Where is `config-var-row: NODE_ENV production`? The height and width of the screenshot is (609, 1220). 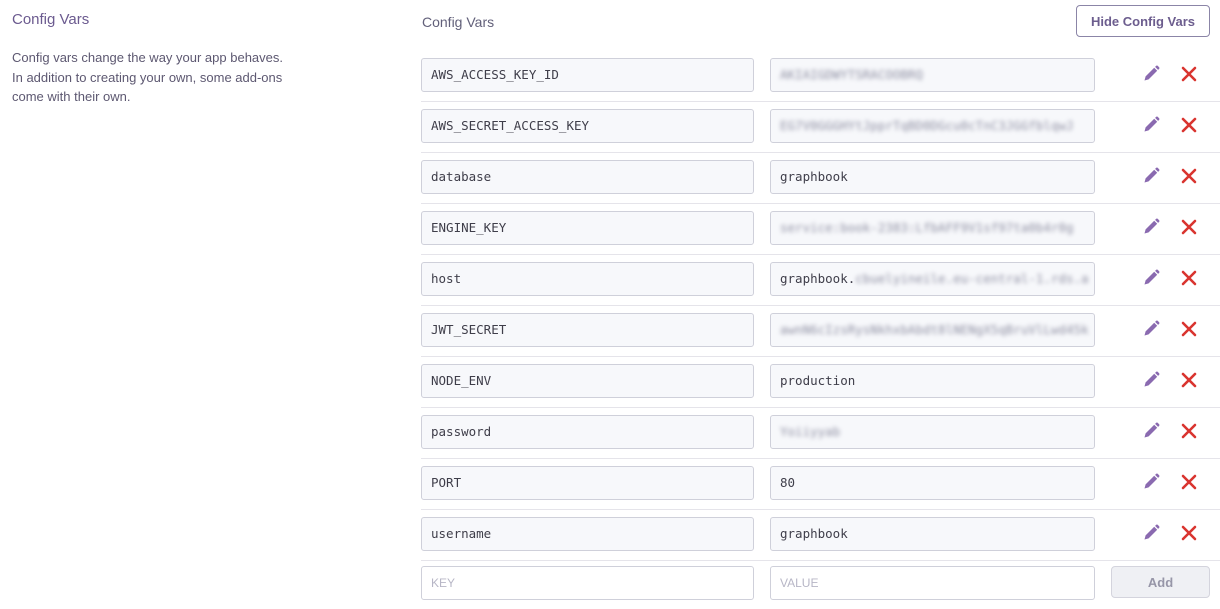 config-var-row: NODE_ENV production is located at coordinates (820, 382).